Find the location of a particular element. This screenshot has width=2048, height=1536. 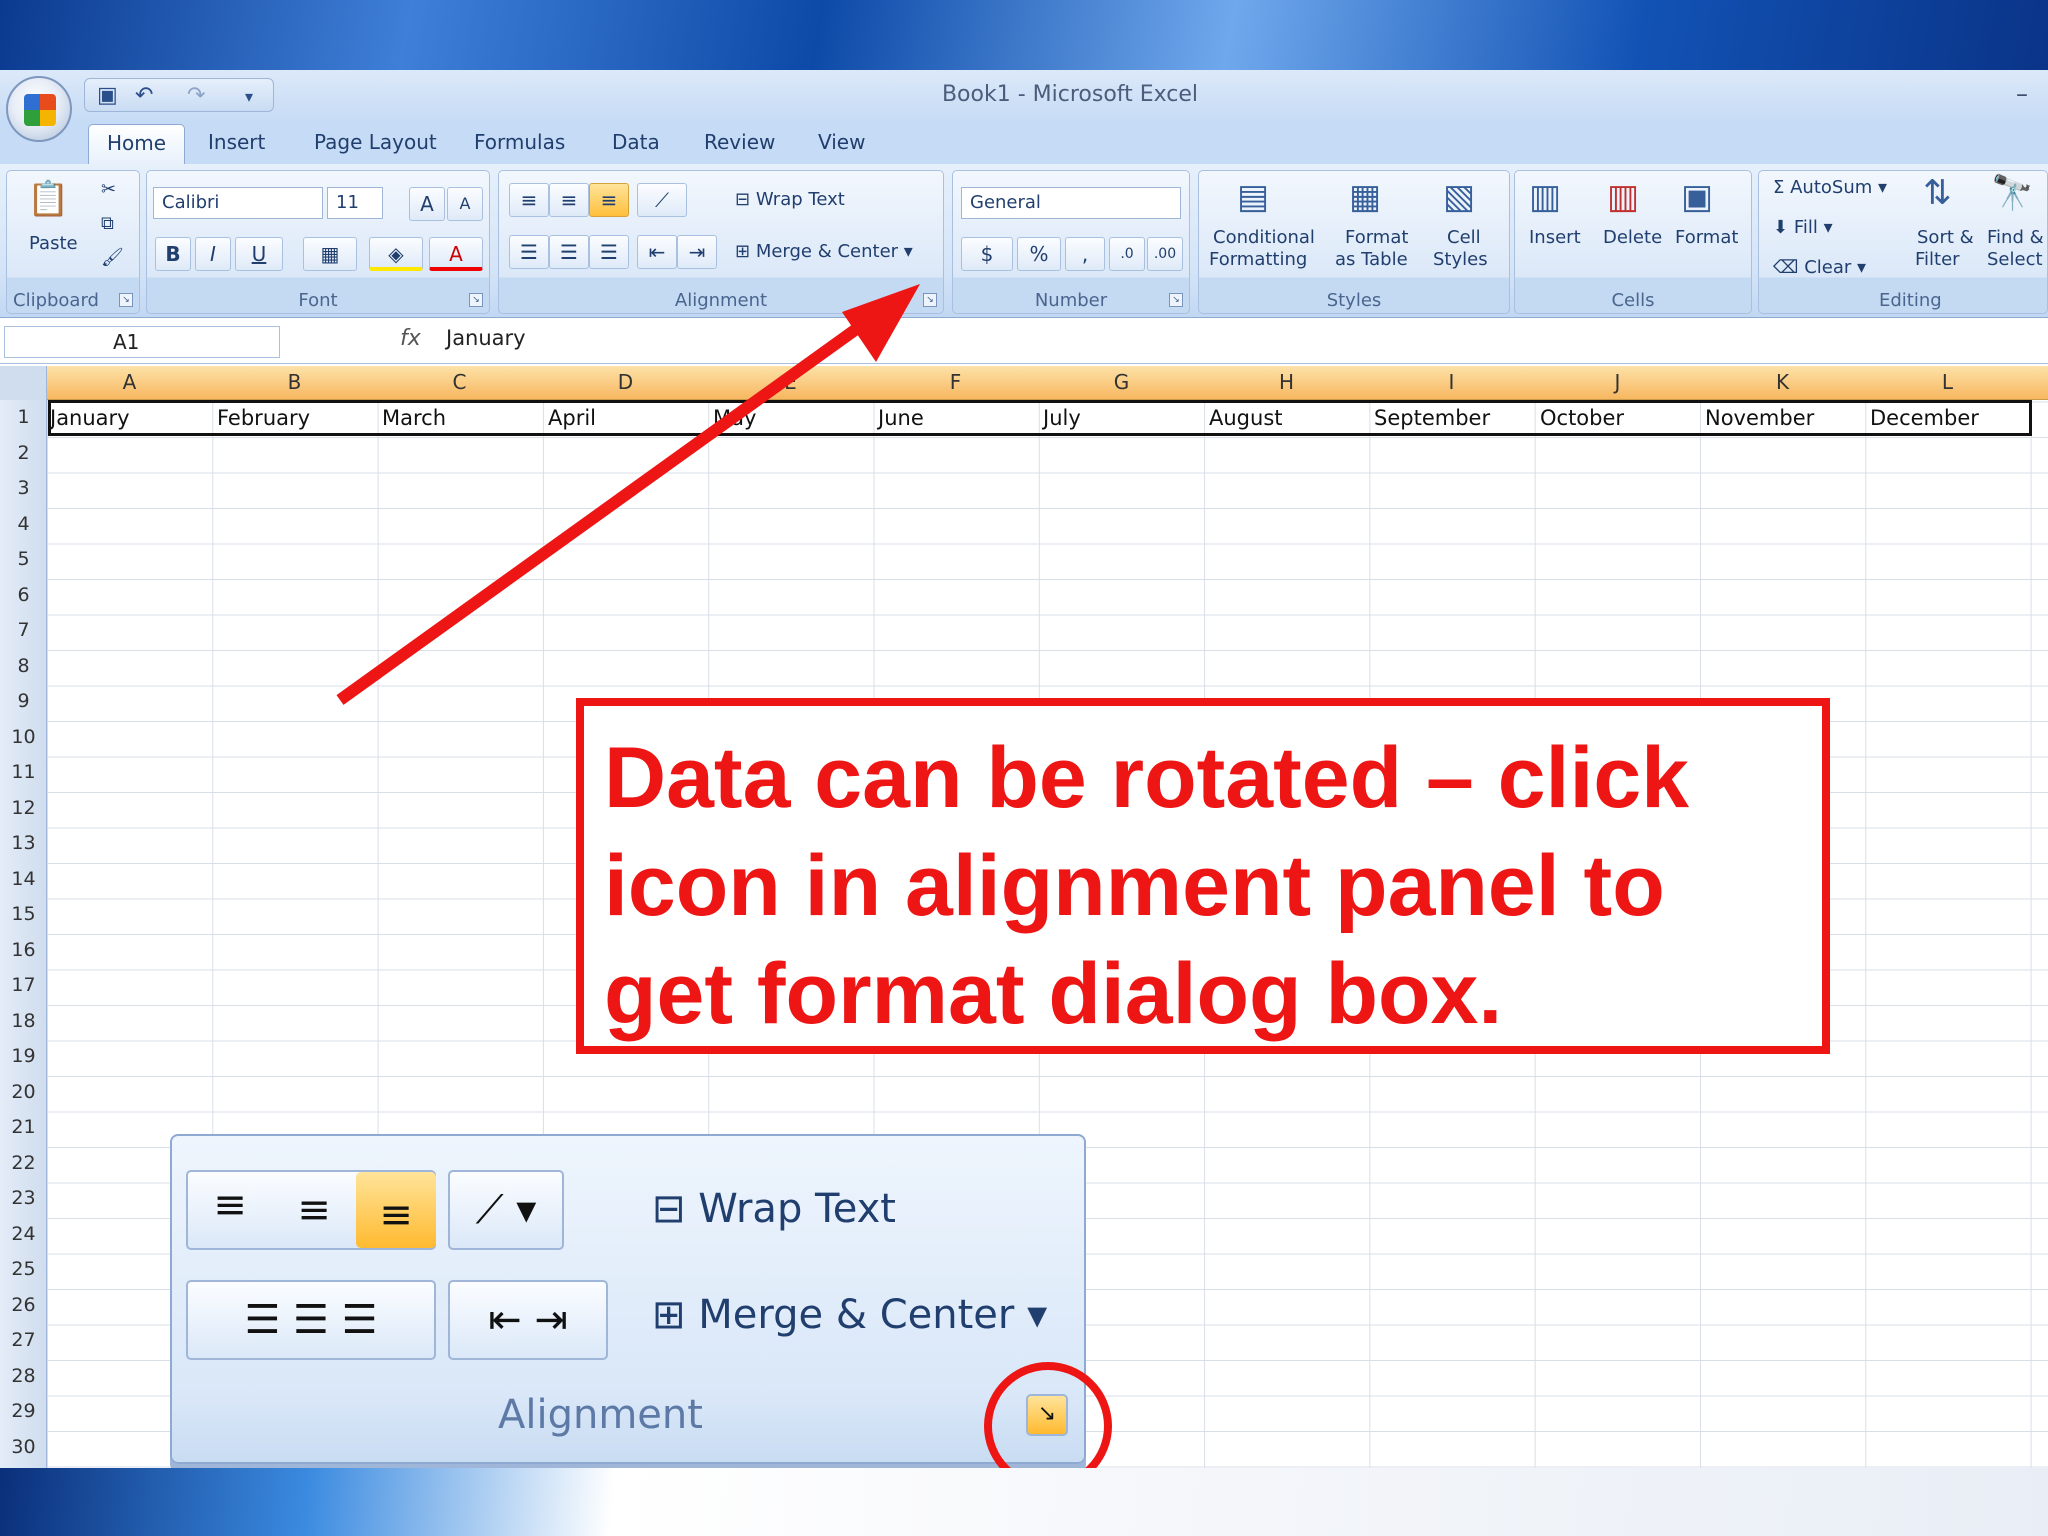

annotation-overlay is located at coordinates (628, 494).